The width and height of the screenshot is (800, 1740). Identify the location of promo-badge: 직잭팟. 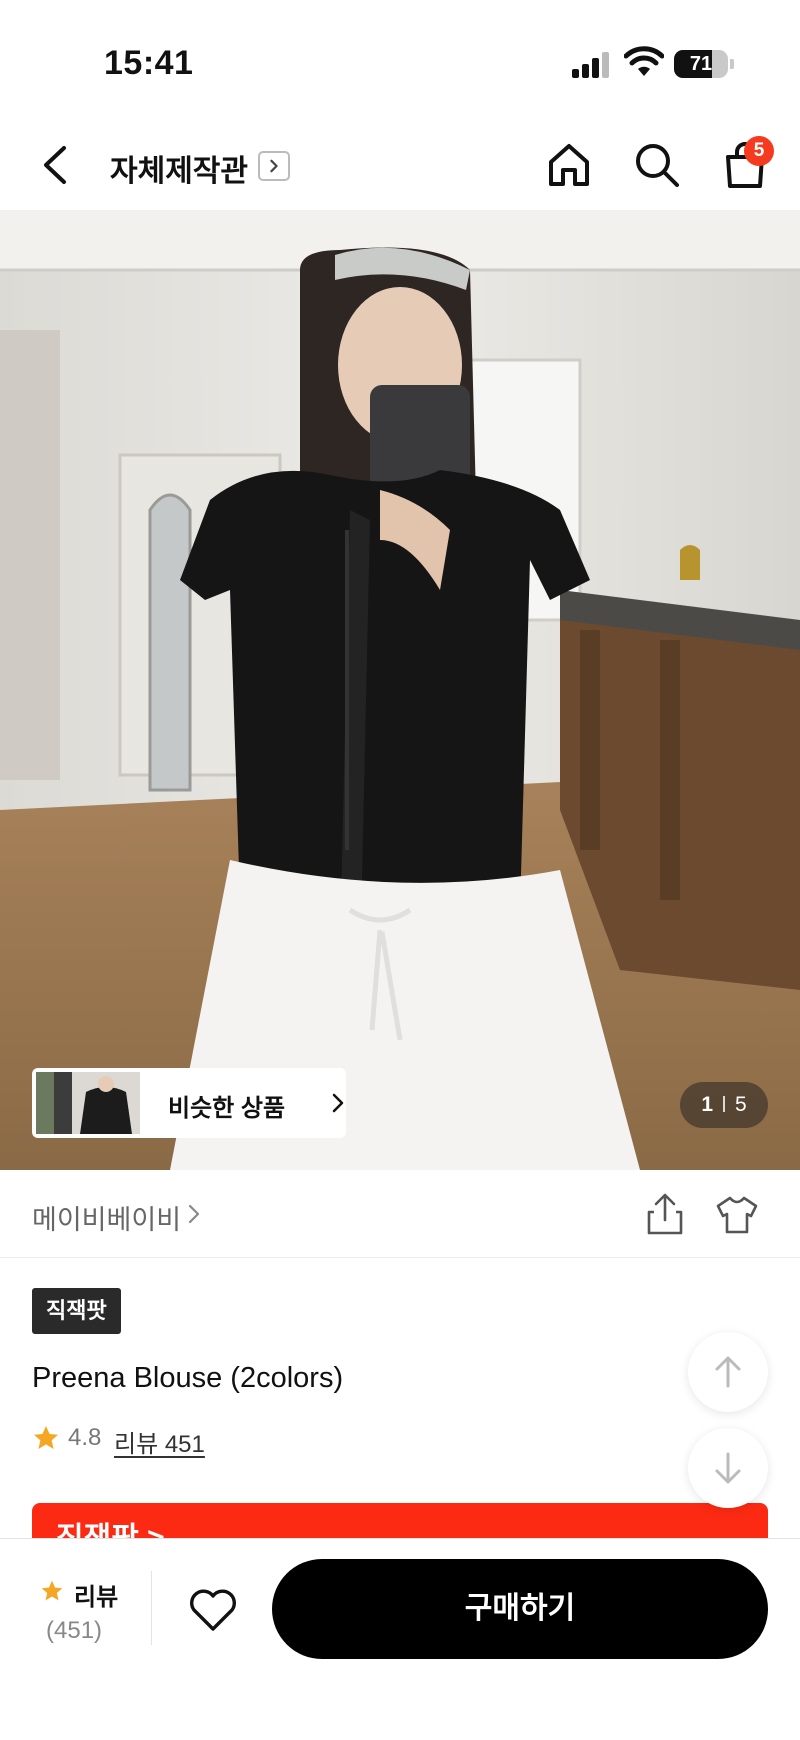
(76, 1311).